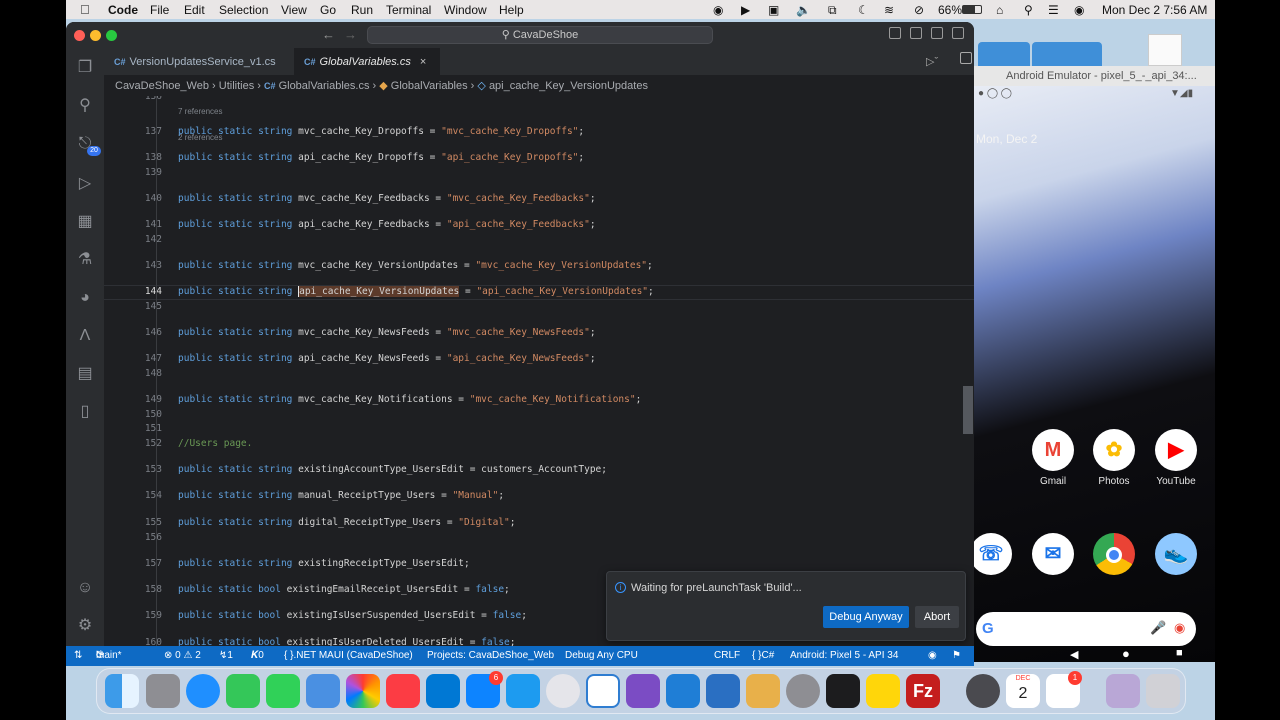  What do you see at coordinates (773, 10) in the screenshot?
I see `display-icon: ▣` at bounding box center [773, 10].